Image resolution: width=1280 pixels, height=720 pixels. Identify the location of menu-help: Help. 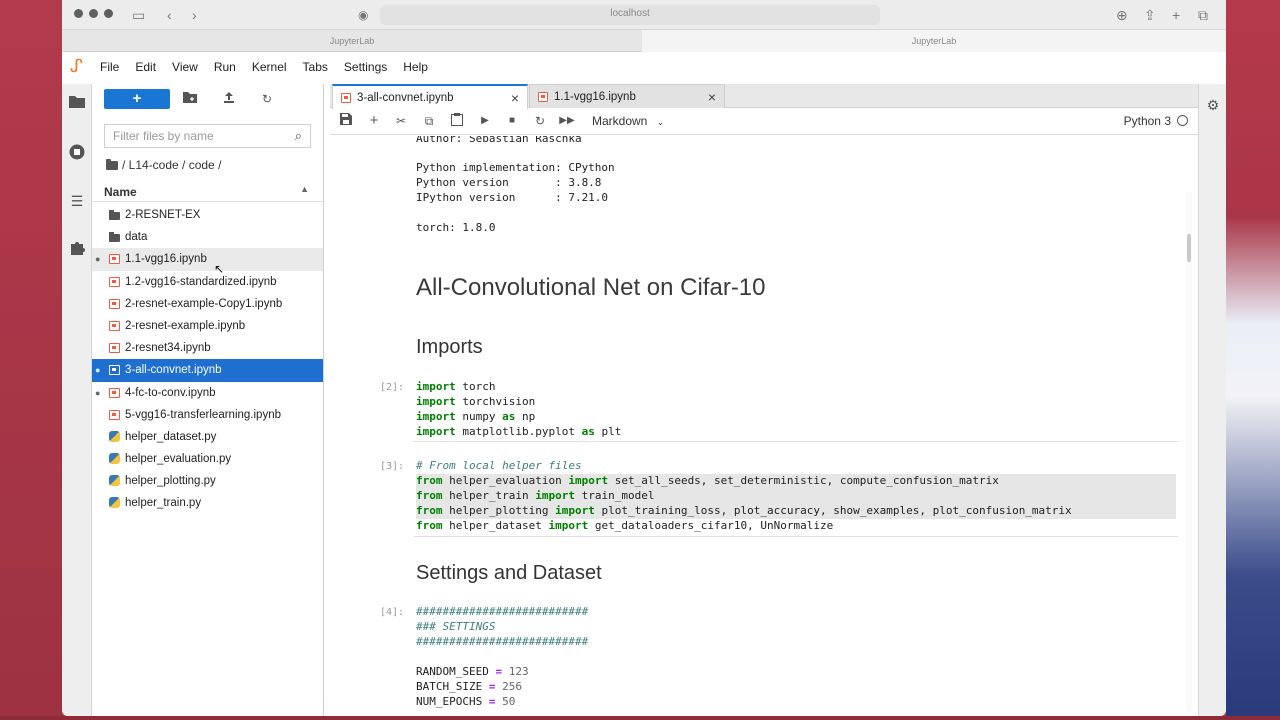
(415, 67).